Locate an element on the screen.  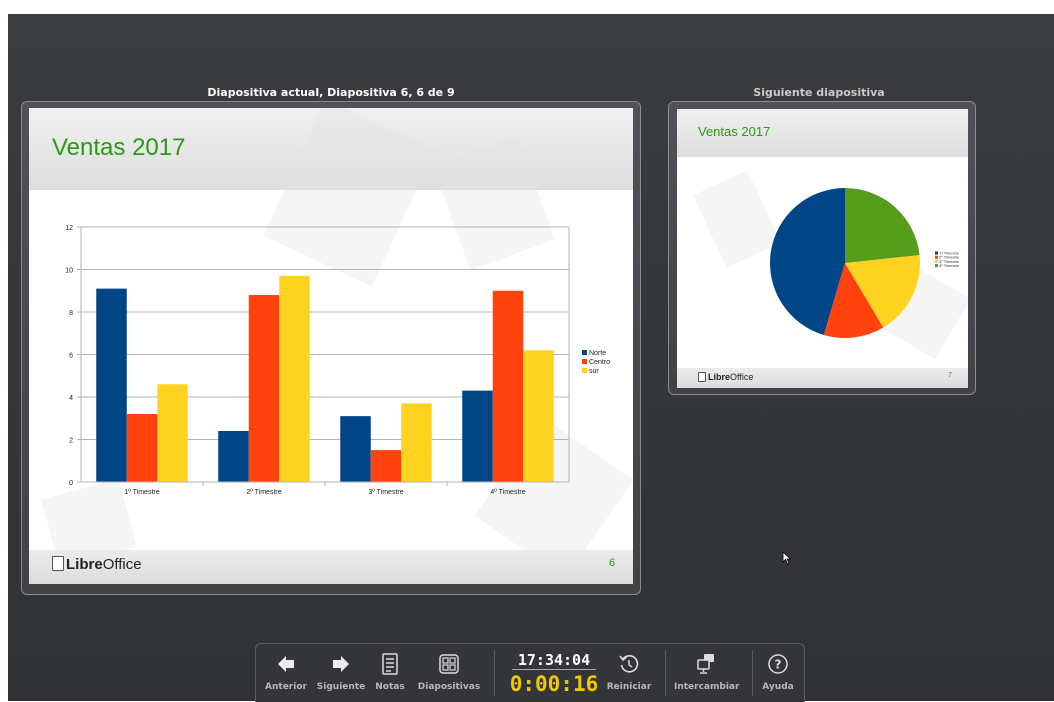
x-tick-label: 3º Timestre is located at coordinates (385, 492).